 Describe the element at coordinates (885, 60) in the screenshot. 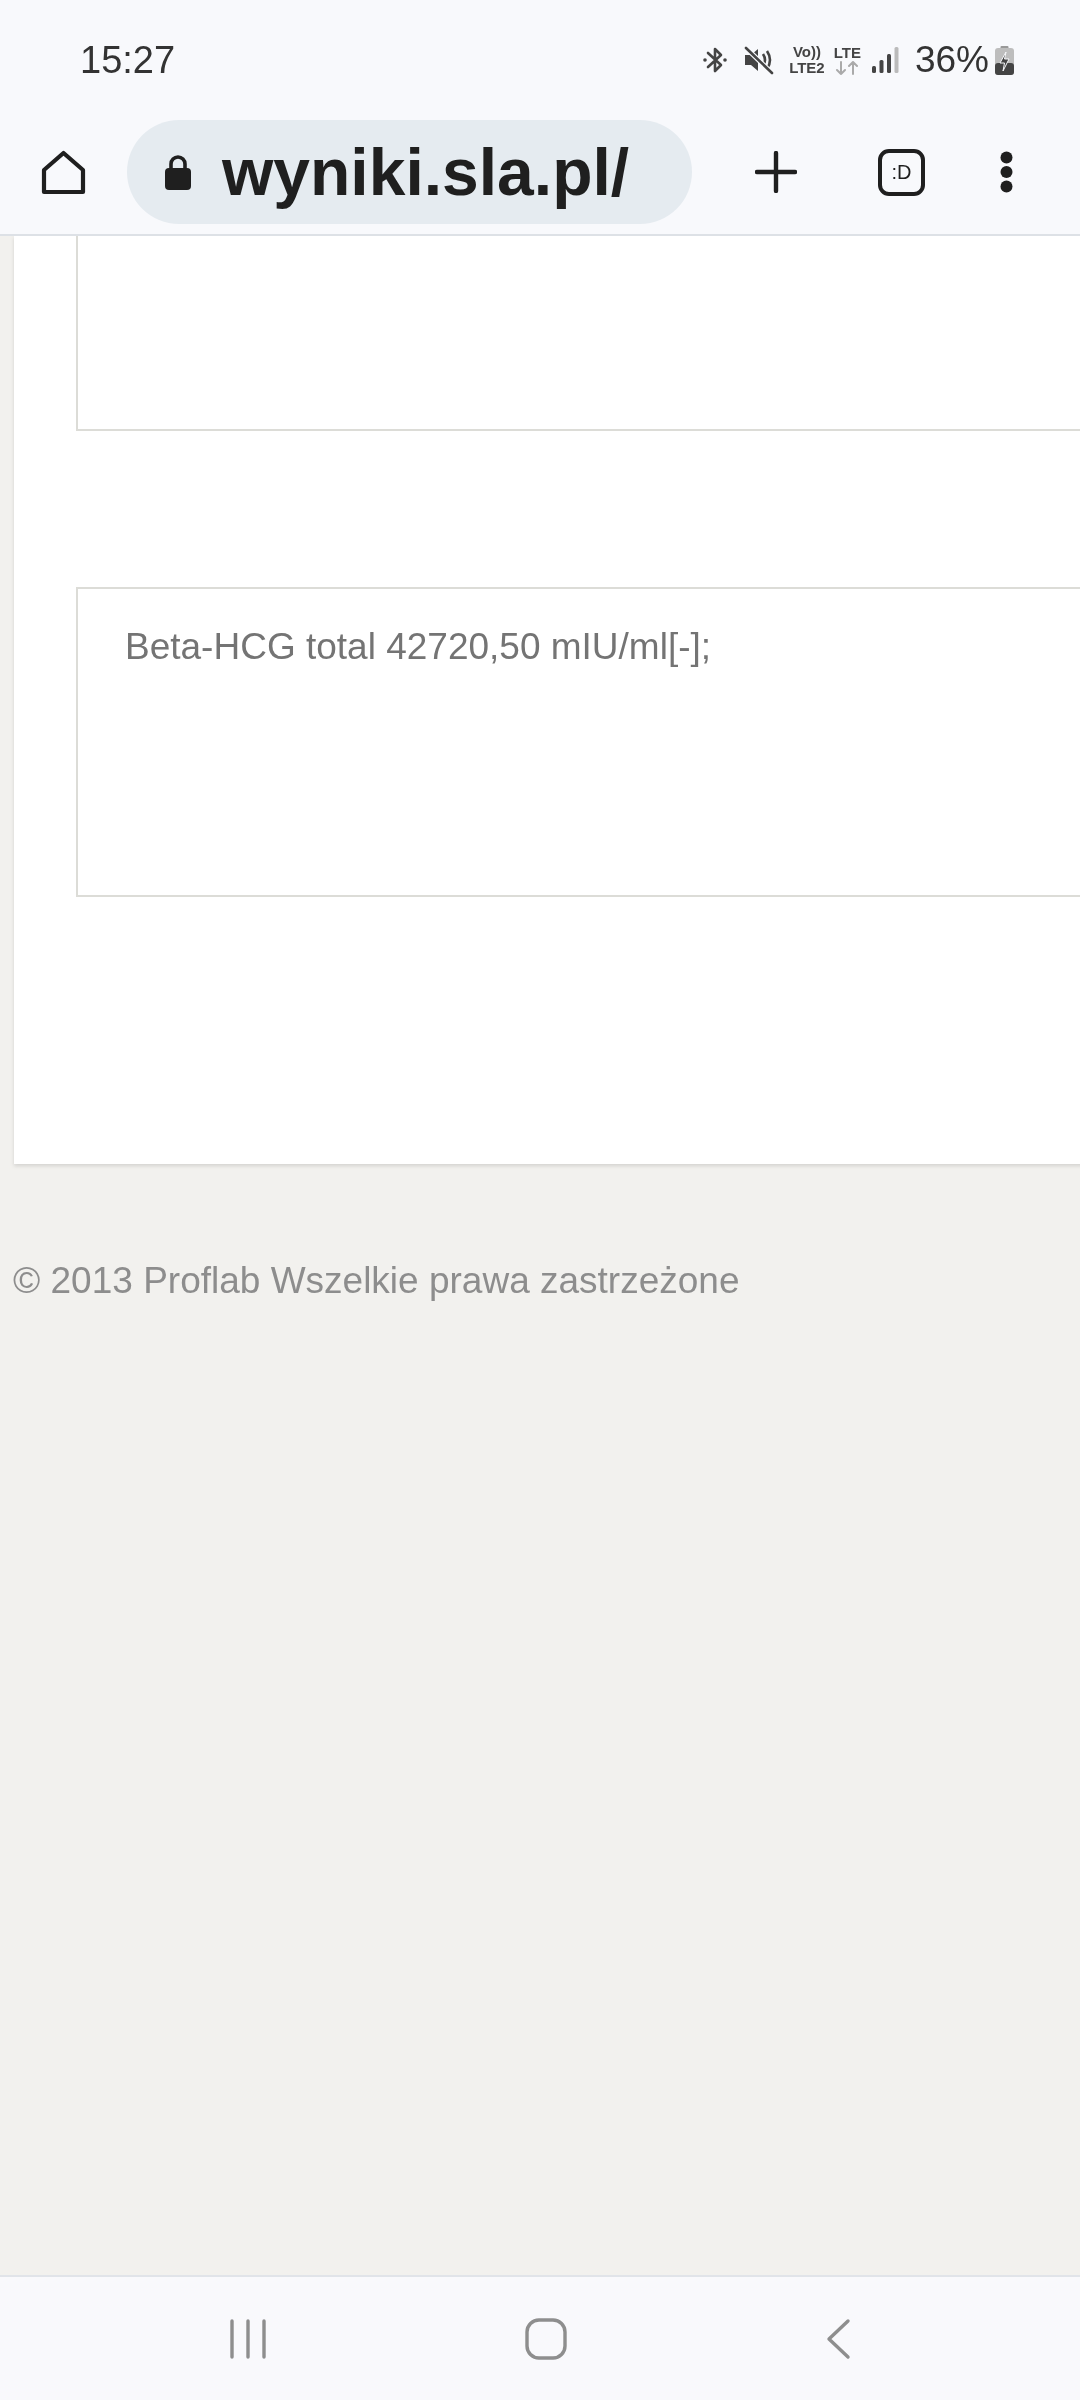

I see `signal-bars-icon` at that location.